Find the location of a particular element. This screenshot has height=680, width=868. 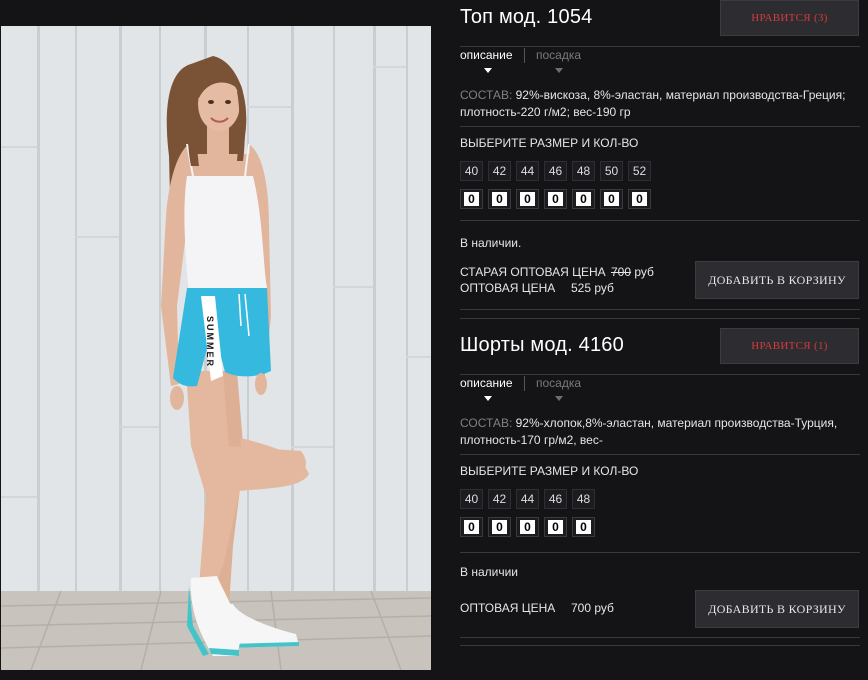

like-button: НРАВИТСЯ (1) is located at coordinates (789, 346).